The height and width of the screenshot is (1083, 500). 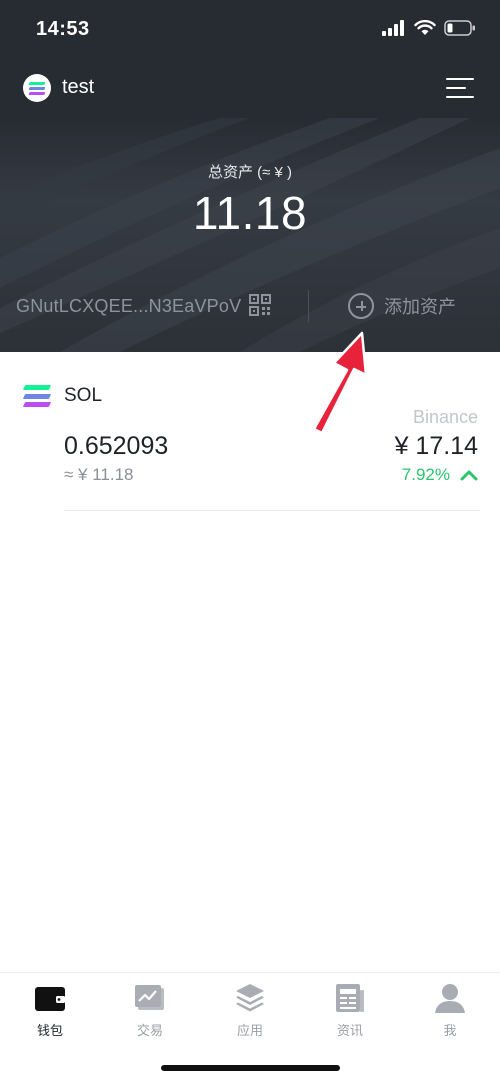 I want to click on price-source: Binance, so click(x=445, y=417).